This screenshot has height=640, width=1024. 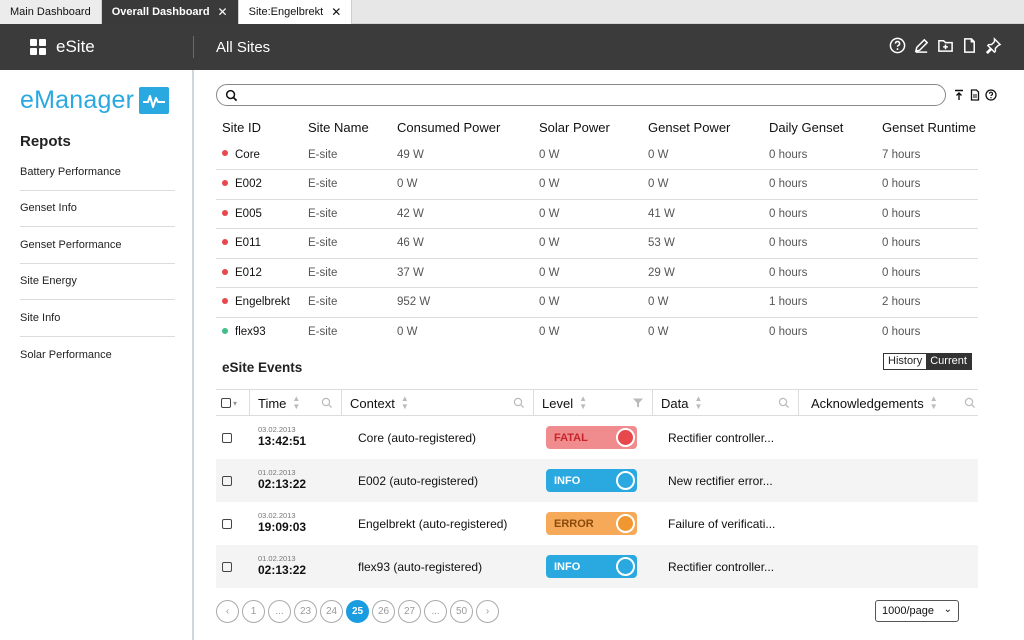 I want to click on column-data: Data ▲ ▼, so click(x=726, y=403).